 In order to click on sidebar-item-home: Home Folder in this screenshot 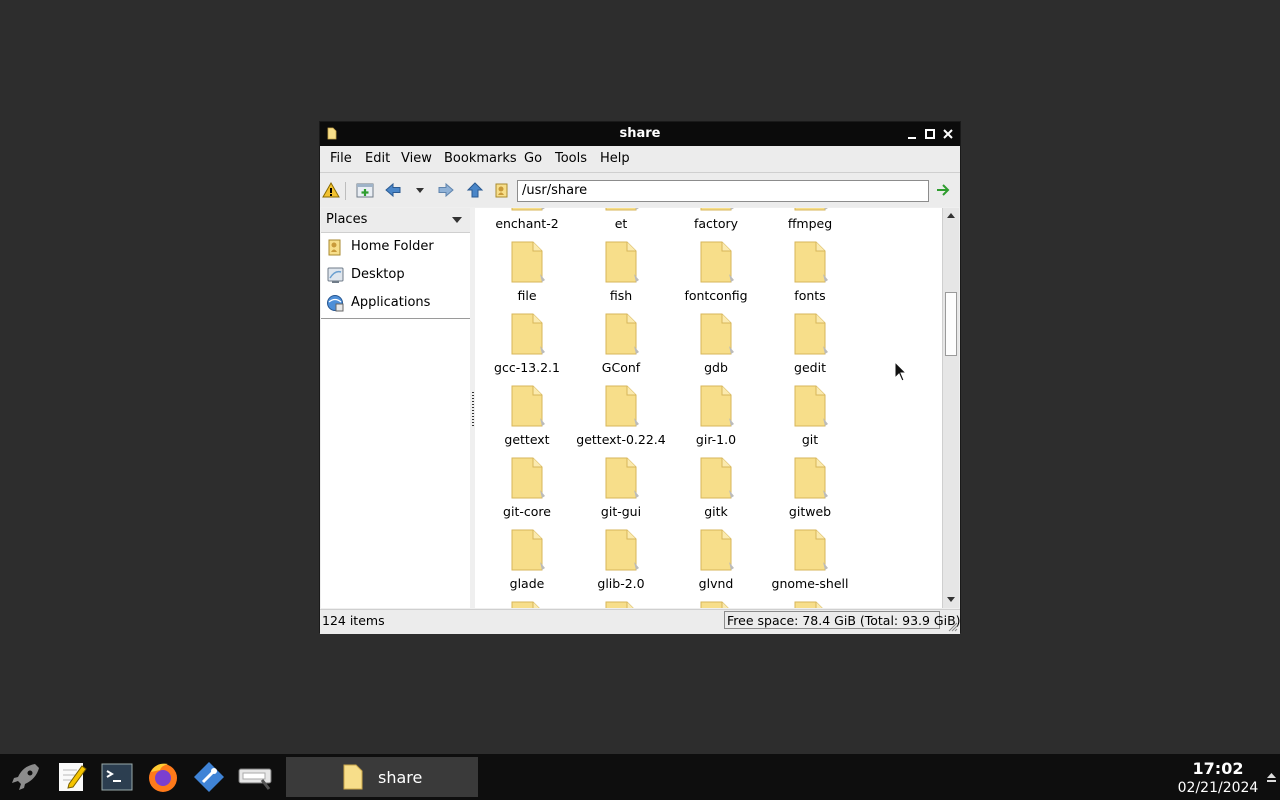, I will do `click(395, 247)`.